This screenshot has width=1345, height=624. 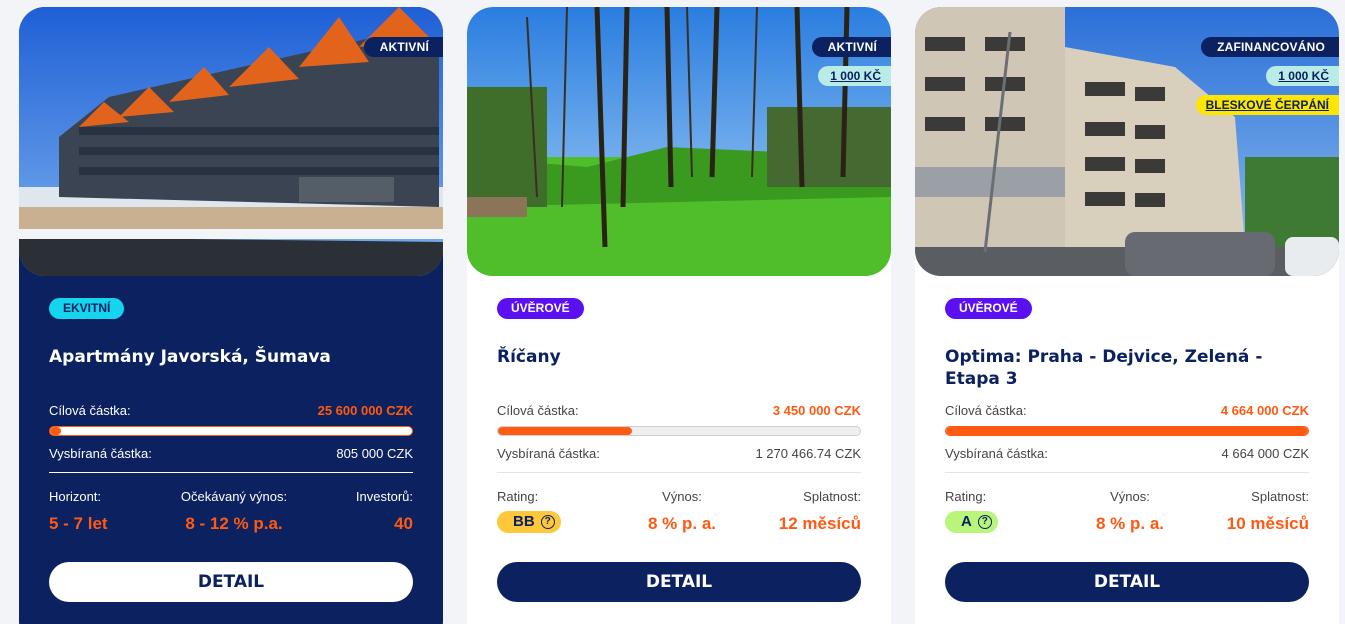 I want to click on project-title: Říčany, so click(x=667, y=357).